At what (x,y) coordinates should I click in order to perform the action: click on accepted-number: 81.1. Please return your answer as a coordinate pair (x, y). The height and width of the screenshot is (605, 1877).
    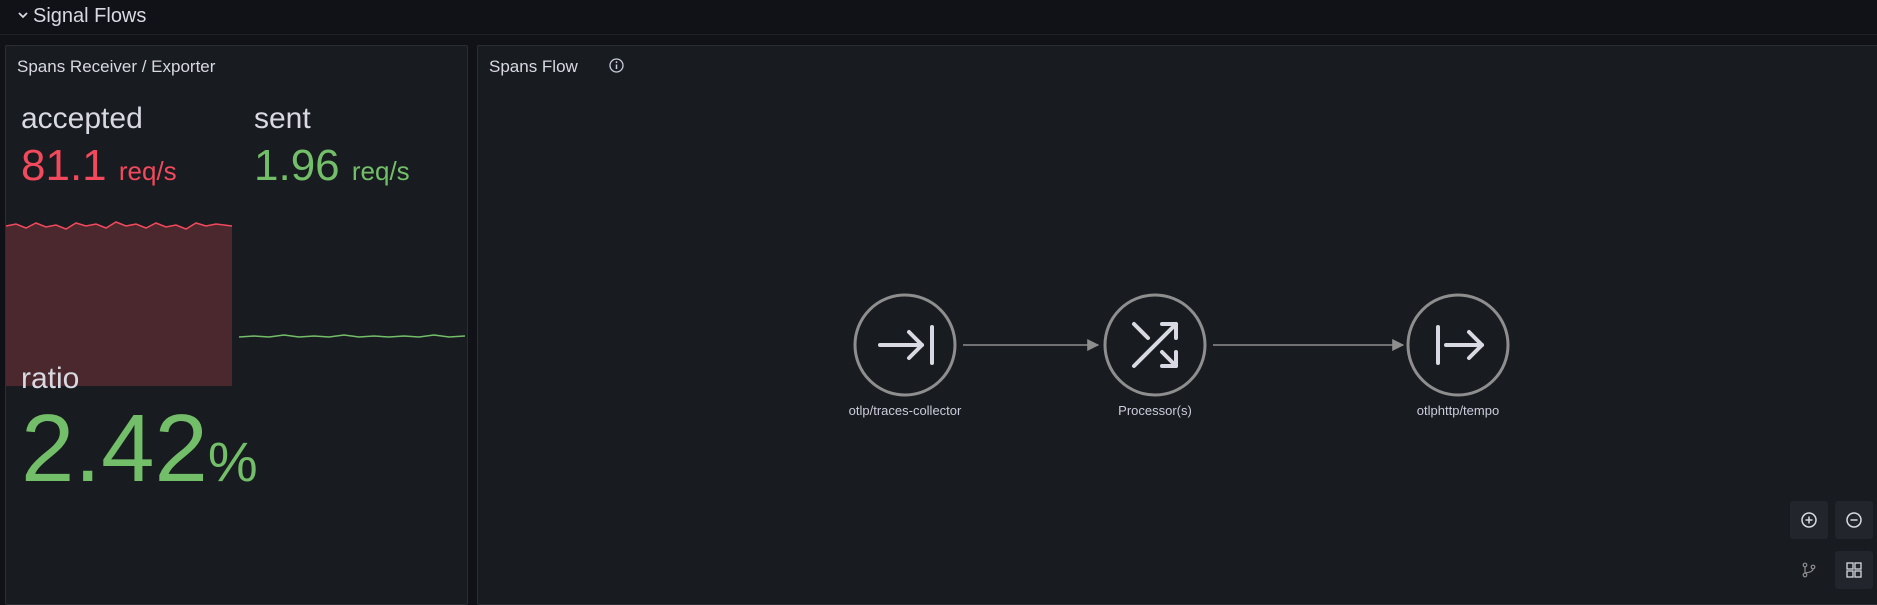
    Looking at the image, I should click on (64, 165).